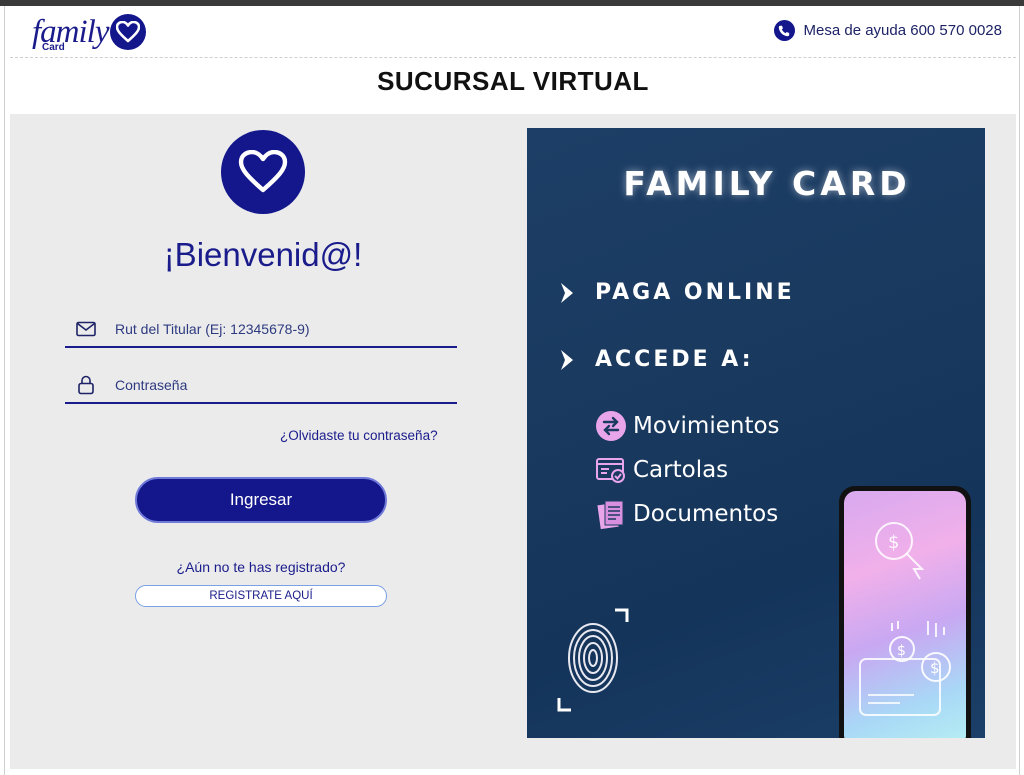 Image resolution: width=1024 pixels, height=775 pixels. I want to click on logo-wordmark: family Card, so click(70, 33).